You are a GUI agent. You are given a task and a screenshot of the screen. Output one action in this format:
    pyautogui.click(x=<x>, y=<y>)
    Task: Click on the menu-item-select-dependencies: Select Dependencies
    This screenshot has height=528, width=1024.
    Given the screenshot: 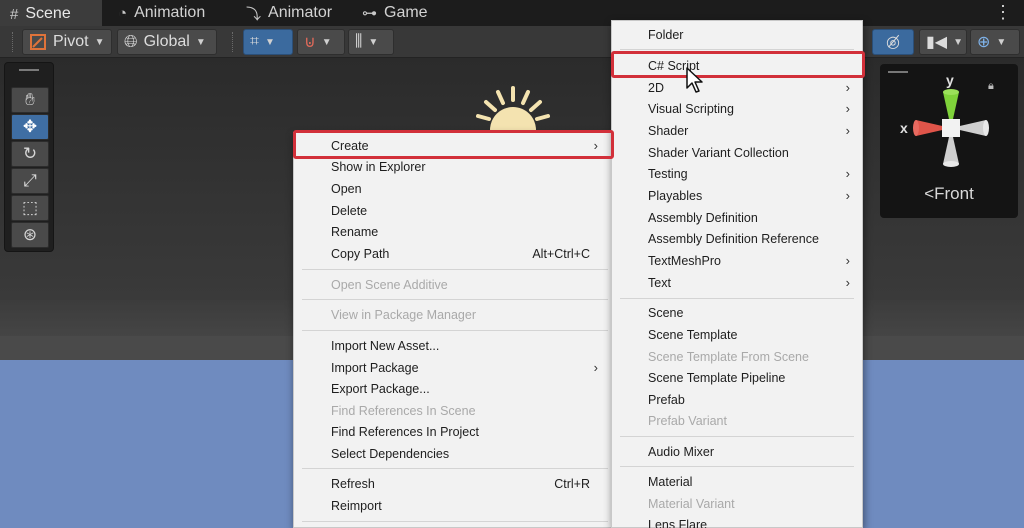 What is the action you would take?
    pyautogui.click(x=456, y=453)
    